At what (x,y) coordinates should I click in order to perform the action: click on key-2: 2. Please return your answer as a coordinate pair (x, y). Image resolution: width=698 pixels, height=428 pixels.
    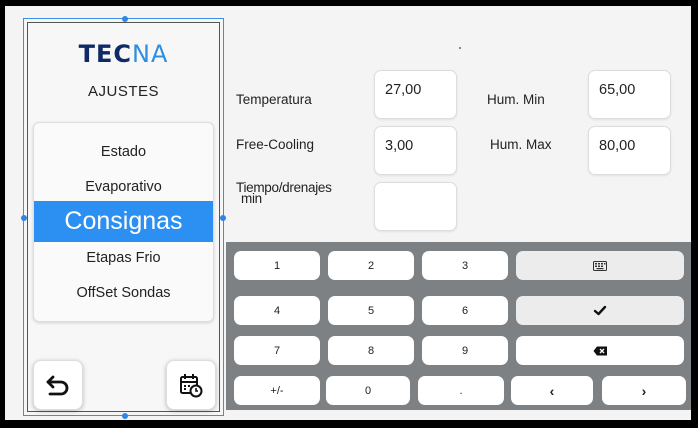
    Looking at the image, I should click on (371, 265).